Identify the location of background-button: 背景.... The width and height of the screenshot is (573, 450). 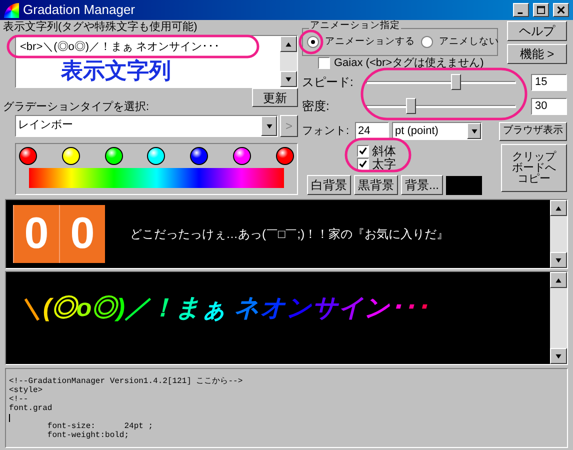
(422, 185).